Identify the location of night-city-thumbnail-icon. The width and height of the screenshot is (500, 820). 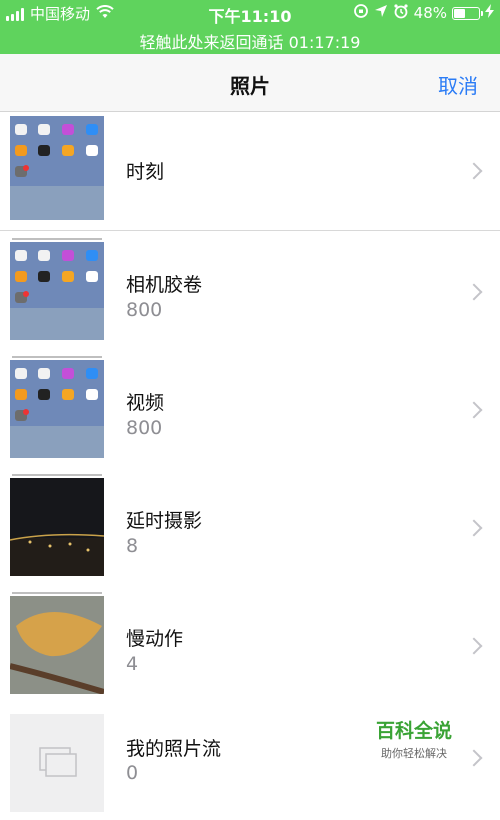
(57, 527).